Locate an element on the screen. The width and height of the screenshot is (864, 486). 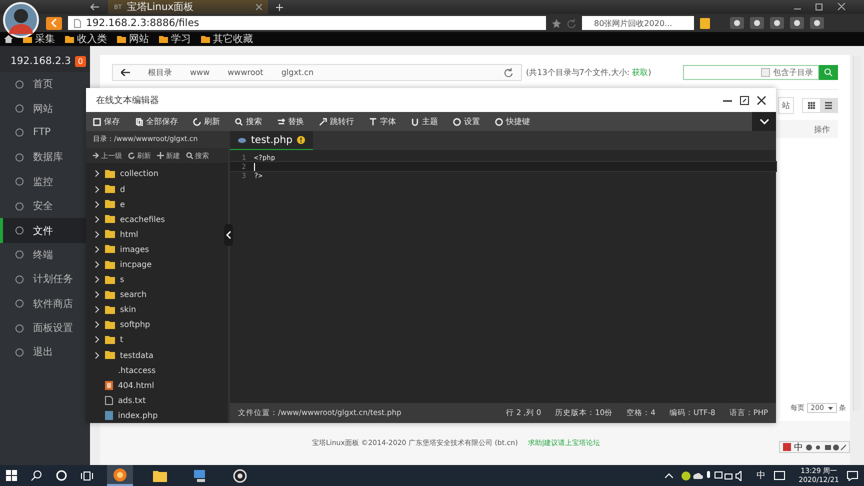
toolbar-button: 快捷键 is located at coordinates (512, 121).